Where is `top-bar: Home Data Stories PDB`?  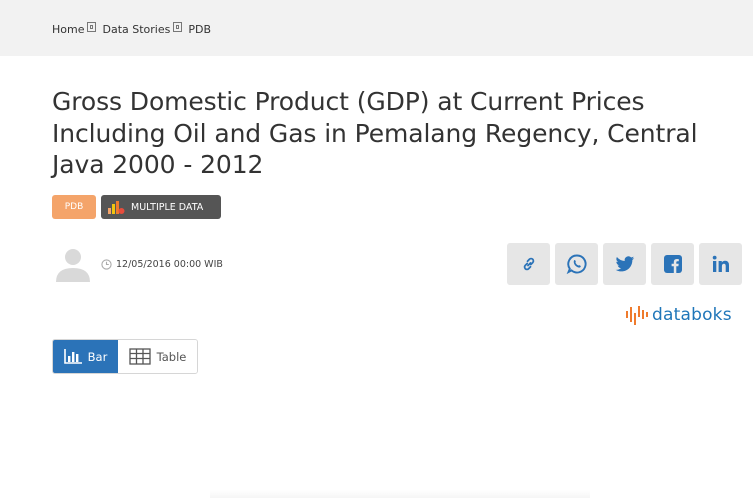
top-bar: Home Data Stories PDB is located at coordinates (376, 28).